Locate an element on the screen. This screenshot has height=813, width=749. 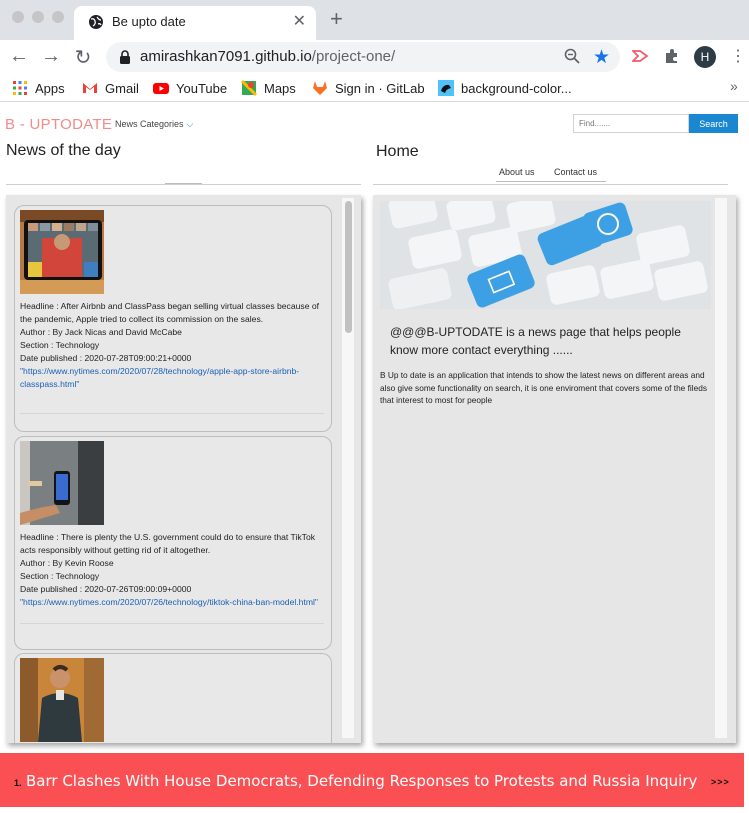
maps-icon is located at coordinates (249, 88).